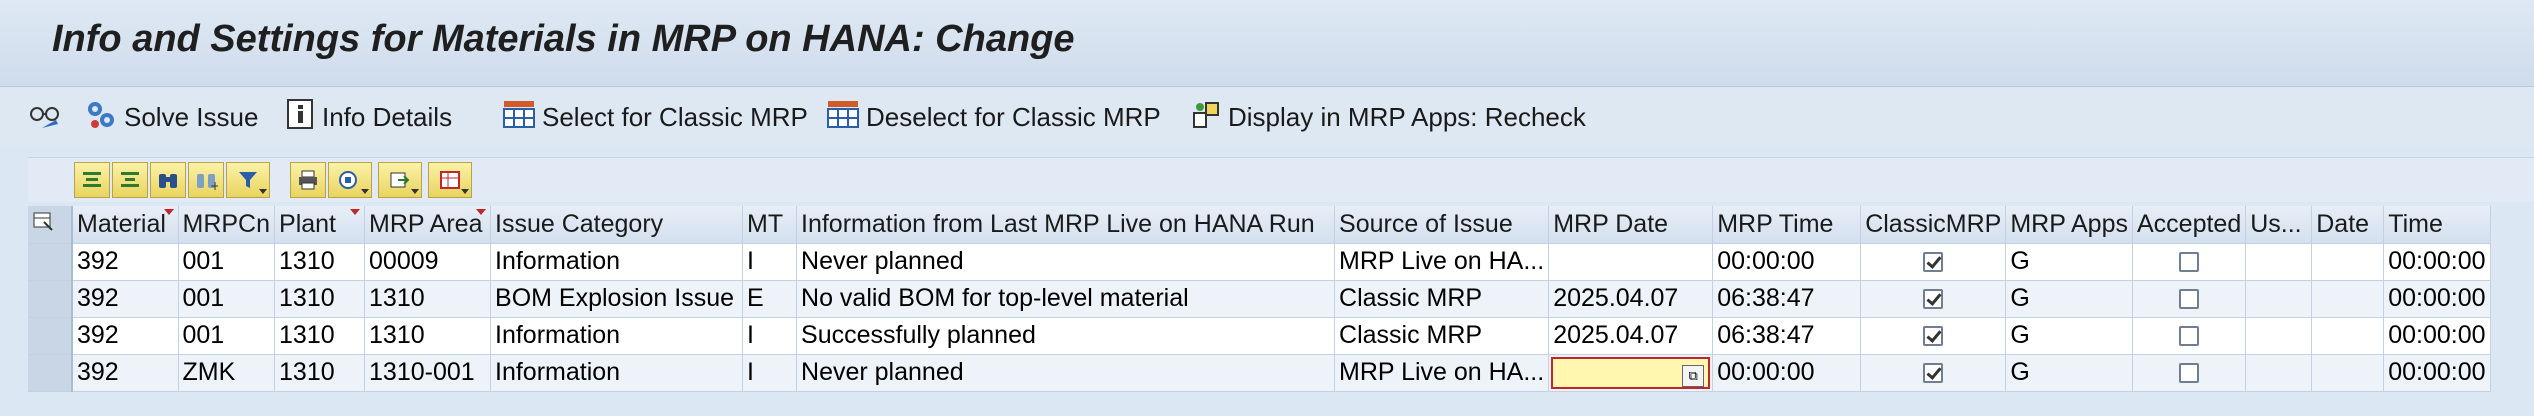  What do you see at coordinates (227, 225) in the screenshot?
I see `col-header-mrpcn: MRPCn` at bounding box center [227, 225].